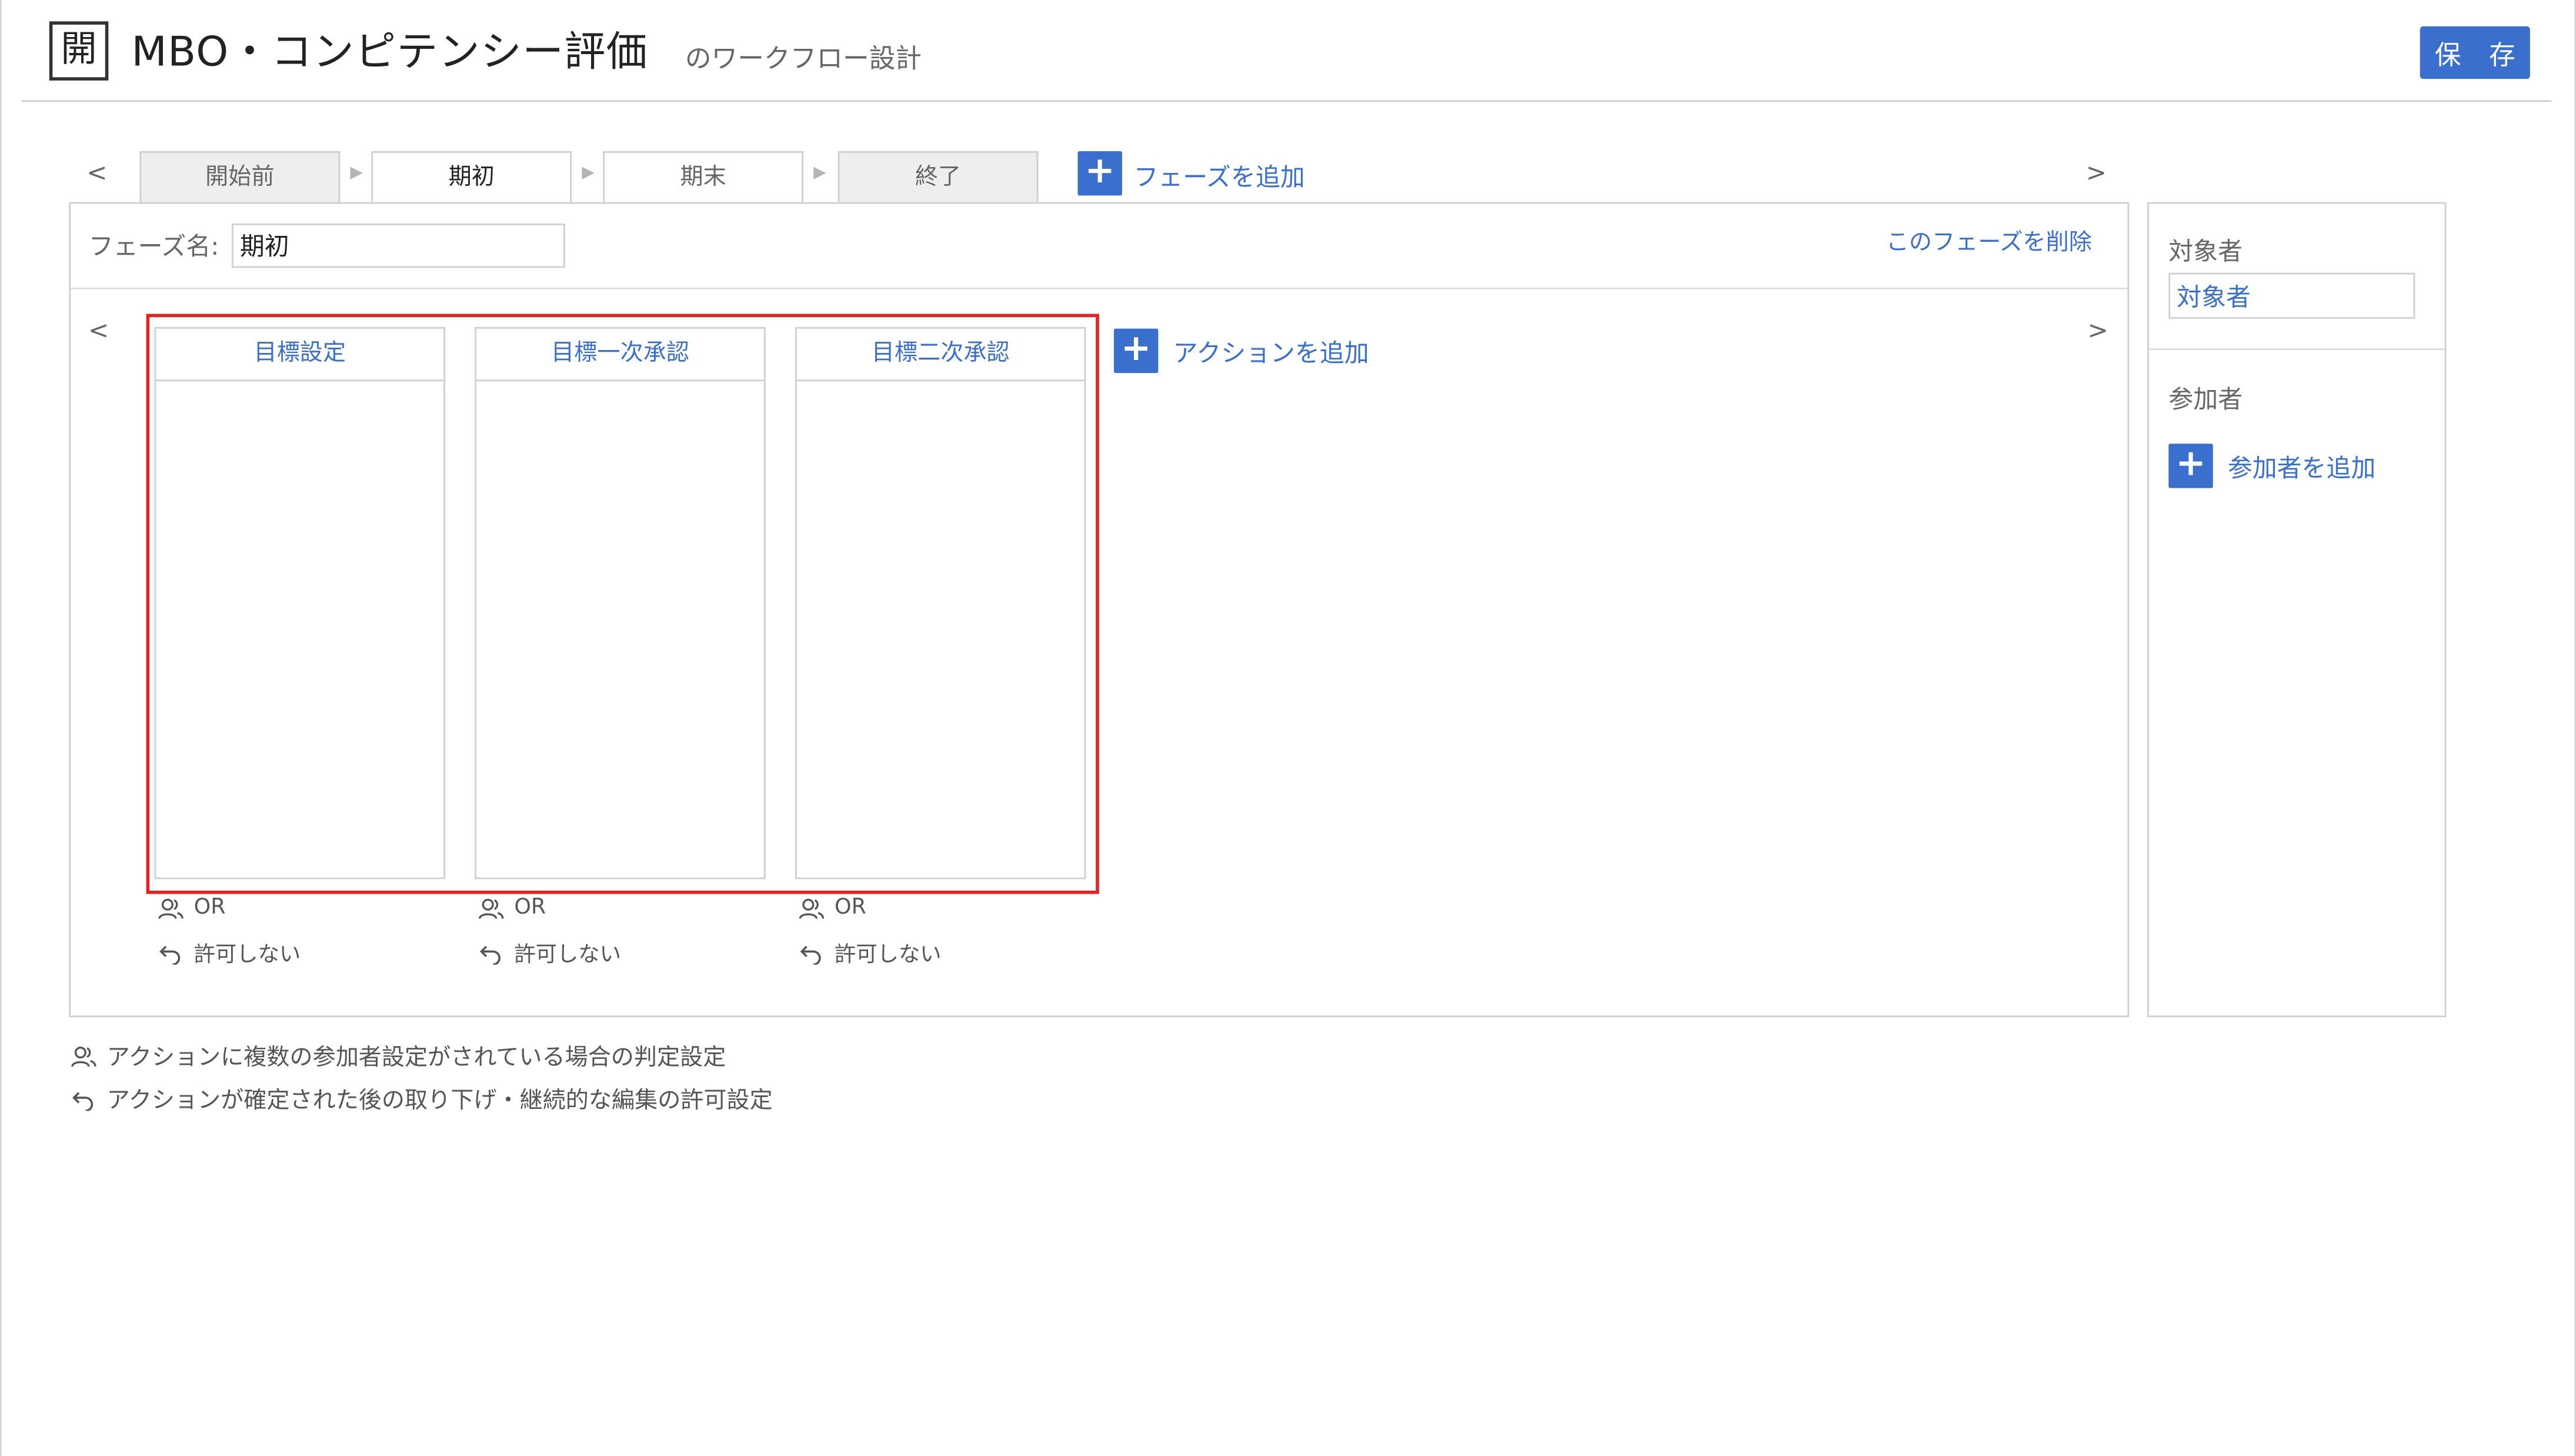 The width and height of the screenshot is (2576, 1456). What do you see at coordinates (1271, 352) in the screenshot?
I see `add-action-link: アクションを追加` at bounding box center [1271, 352].